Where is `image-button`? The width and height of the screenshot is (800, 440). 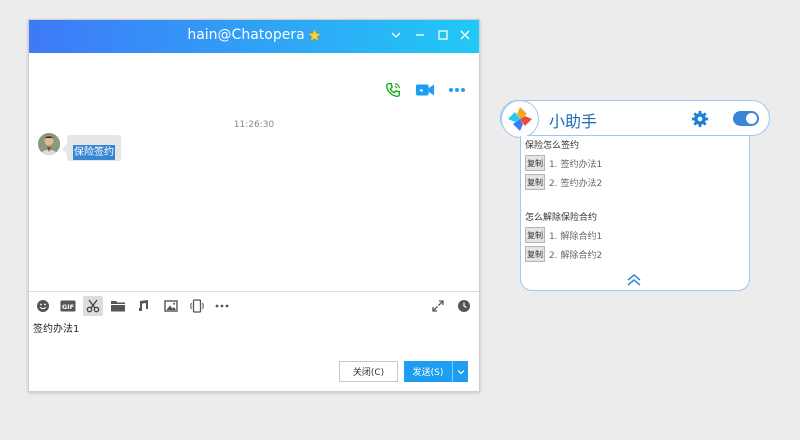 image-button is located at coordinates (171, 306).